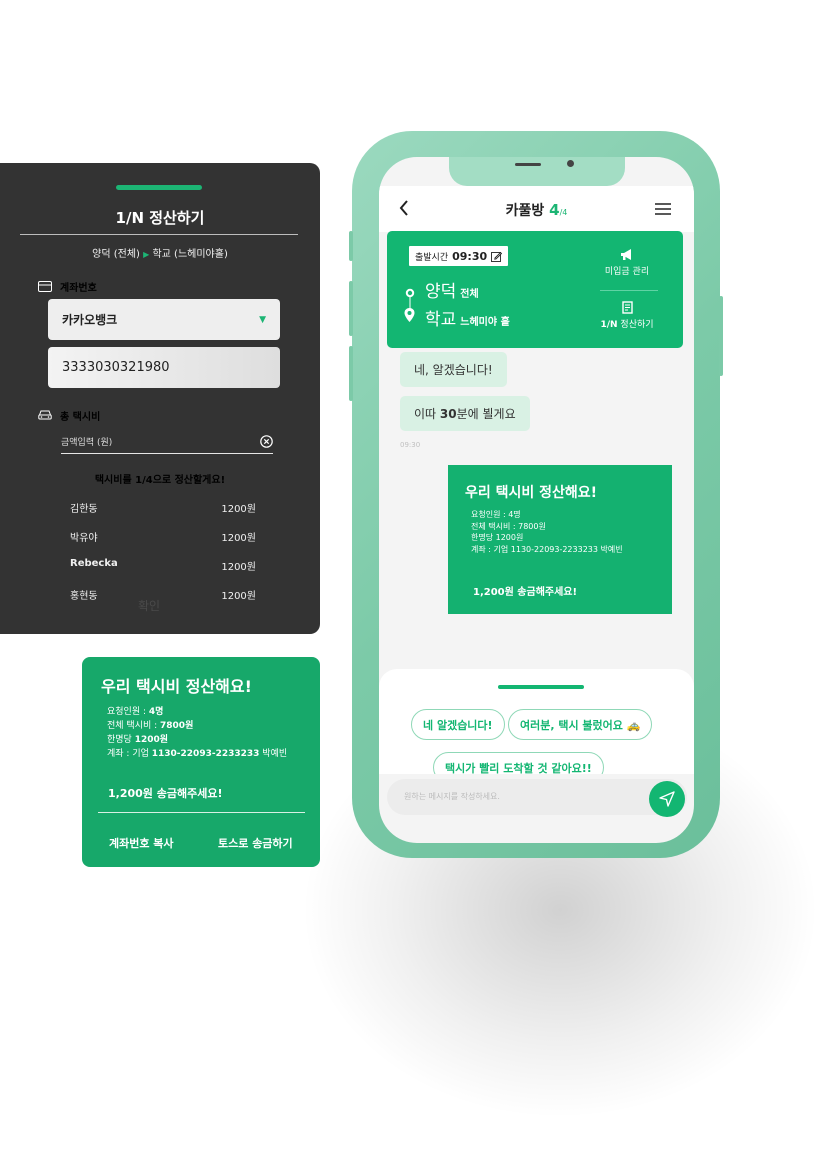 This screenshot has width=820, height=1164. Describe the element at coordinates (129, 754) in the screenshot. I see `account-label: 계좌 : 기업` at that location.